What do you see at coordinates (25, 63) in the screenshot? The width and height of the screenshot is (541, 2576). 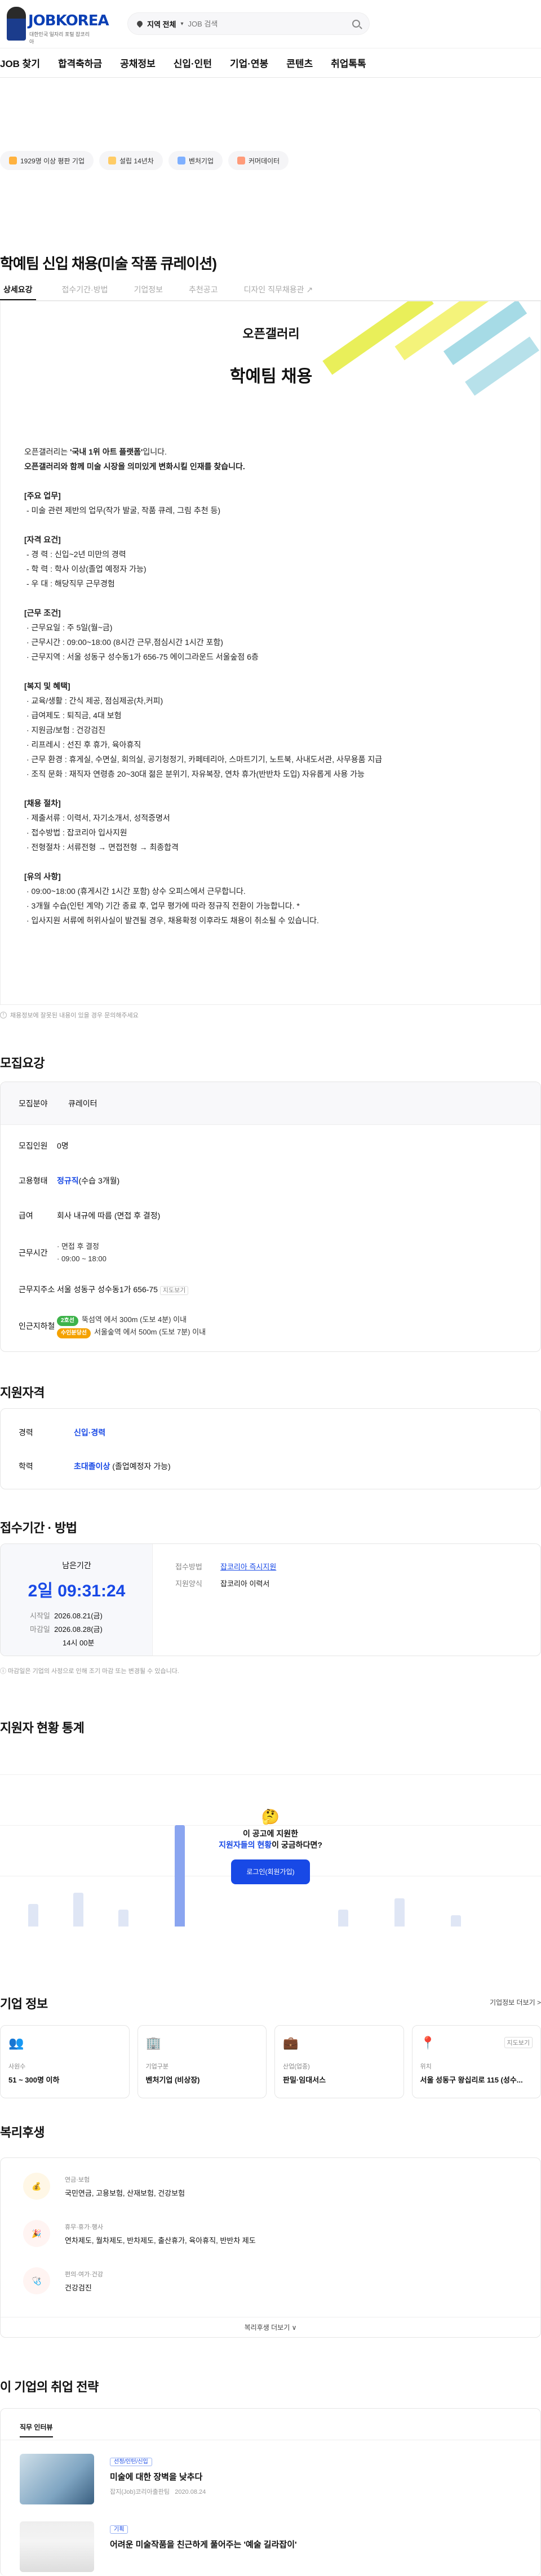 I see `nav-item-job-search: JOB 찾기` at bounding box center [25, 63].